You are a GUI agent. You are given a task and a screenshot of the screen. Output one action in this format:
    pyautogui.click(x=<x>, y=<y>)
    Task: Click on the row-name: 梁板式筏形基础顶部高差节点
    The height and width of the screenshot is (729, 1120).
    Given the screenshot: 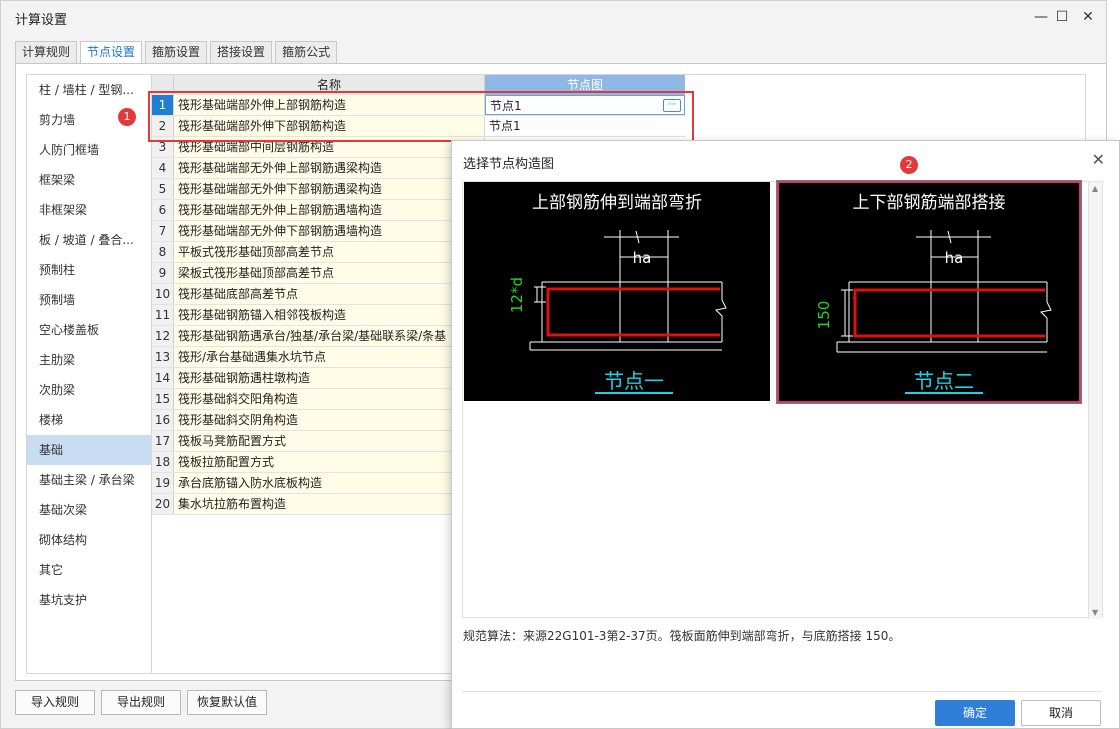 What is the action you would take?
    pyautogui.click(x=329, y=273)
    